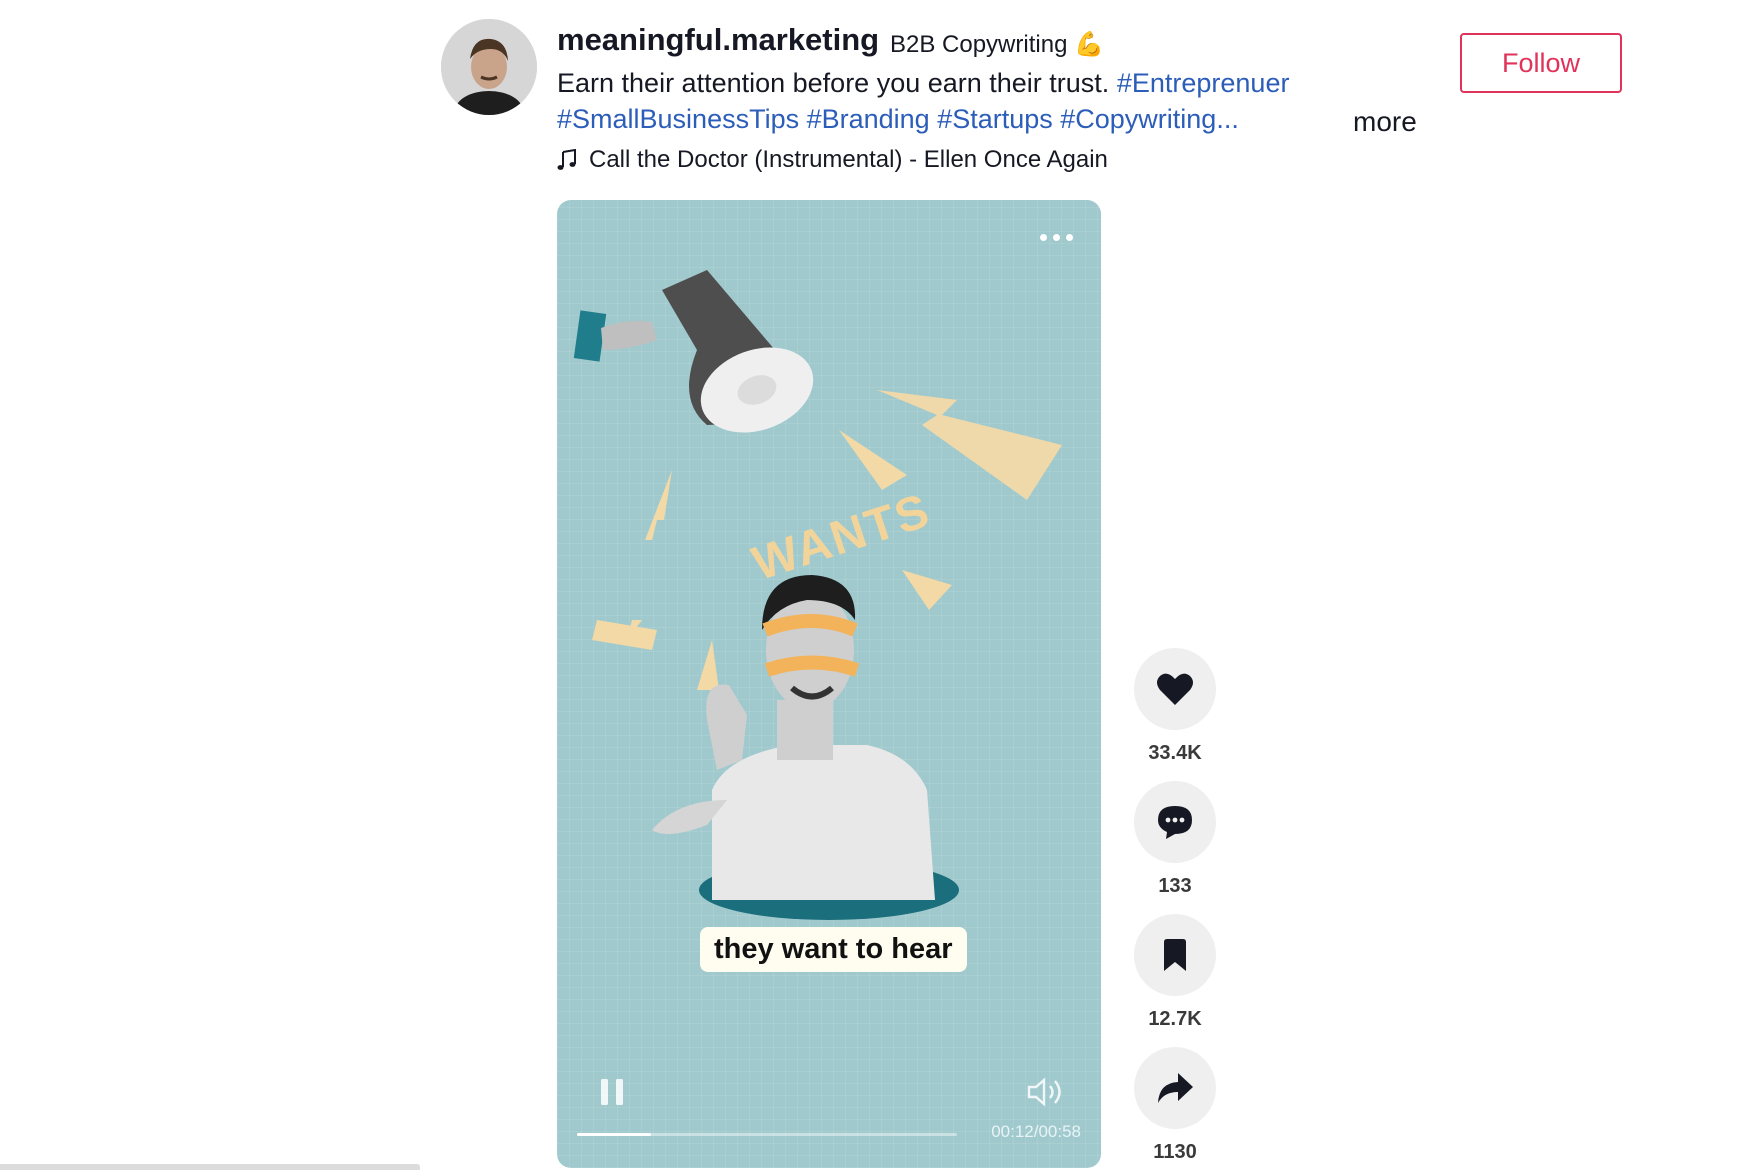 This screenshot has width=1740, height=1170. I want to click on bookmark-icon, so click(1175, 955).